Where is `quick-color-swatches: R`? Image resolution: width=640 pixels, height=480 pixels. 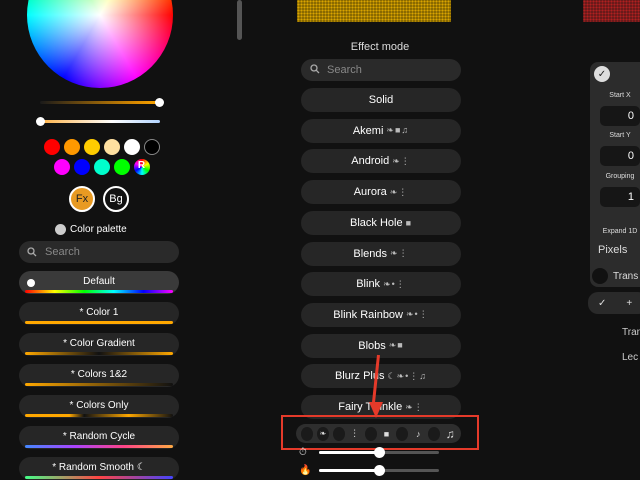 quick-color-swatches: R is located at coordinates (101, 159).